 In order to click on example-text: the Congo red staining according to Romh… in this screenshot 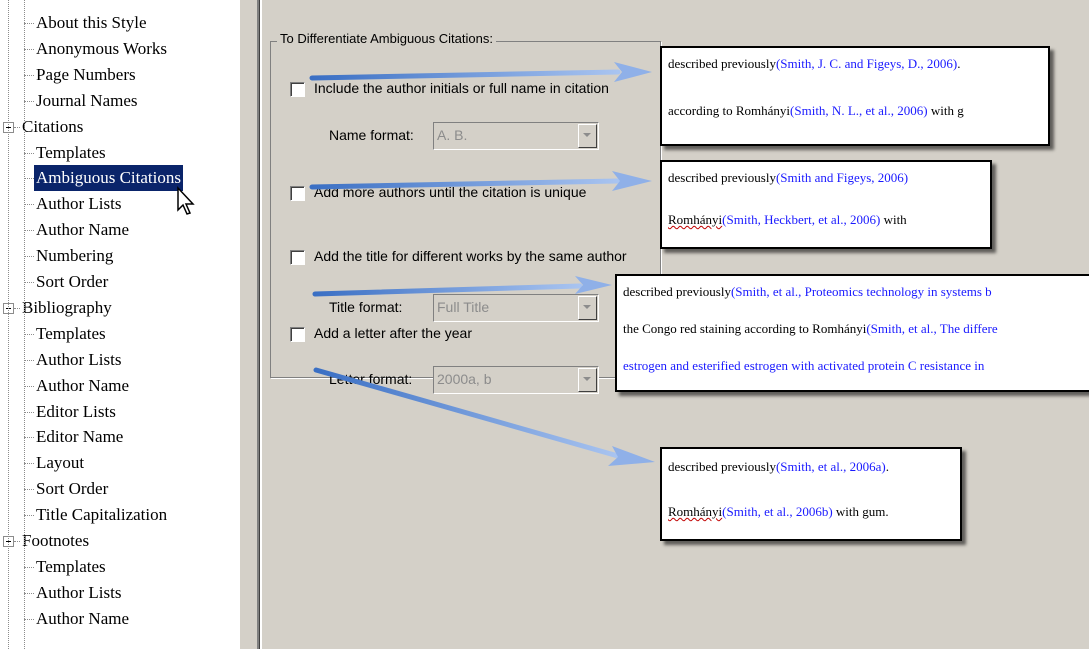, I will do `click(745, 328)`.